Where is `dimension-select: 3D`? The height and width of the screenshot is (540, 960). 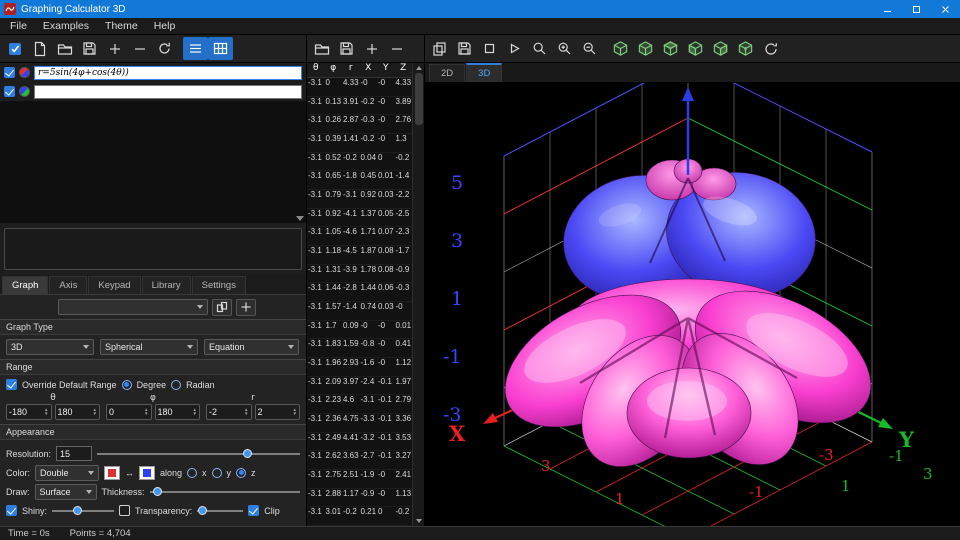
dimension-select: 3D is located at coordinates (50, 347).